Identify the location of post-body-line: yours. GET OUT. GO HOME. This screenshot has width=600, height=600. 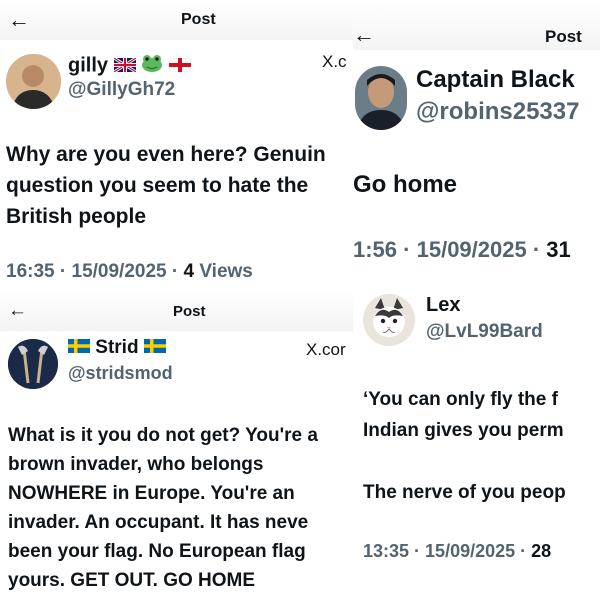
(132, 580).